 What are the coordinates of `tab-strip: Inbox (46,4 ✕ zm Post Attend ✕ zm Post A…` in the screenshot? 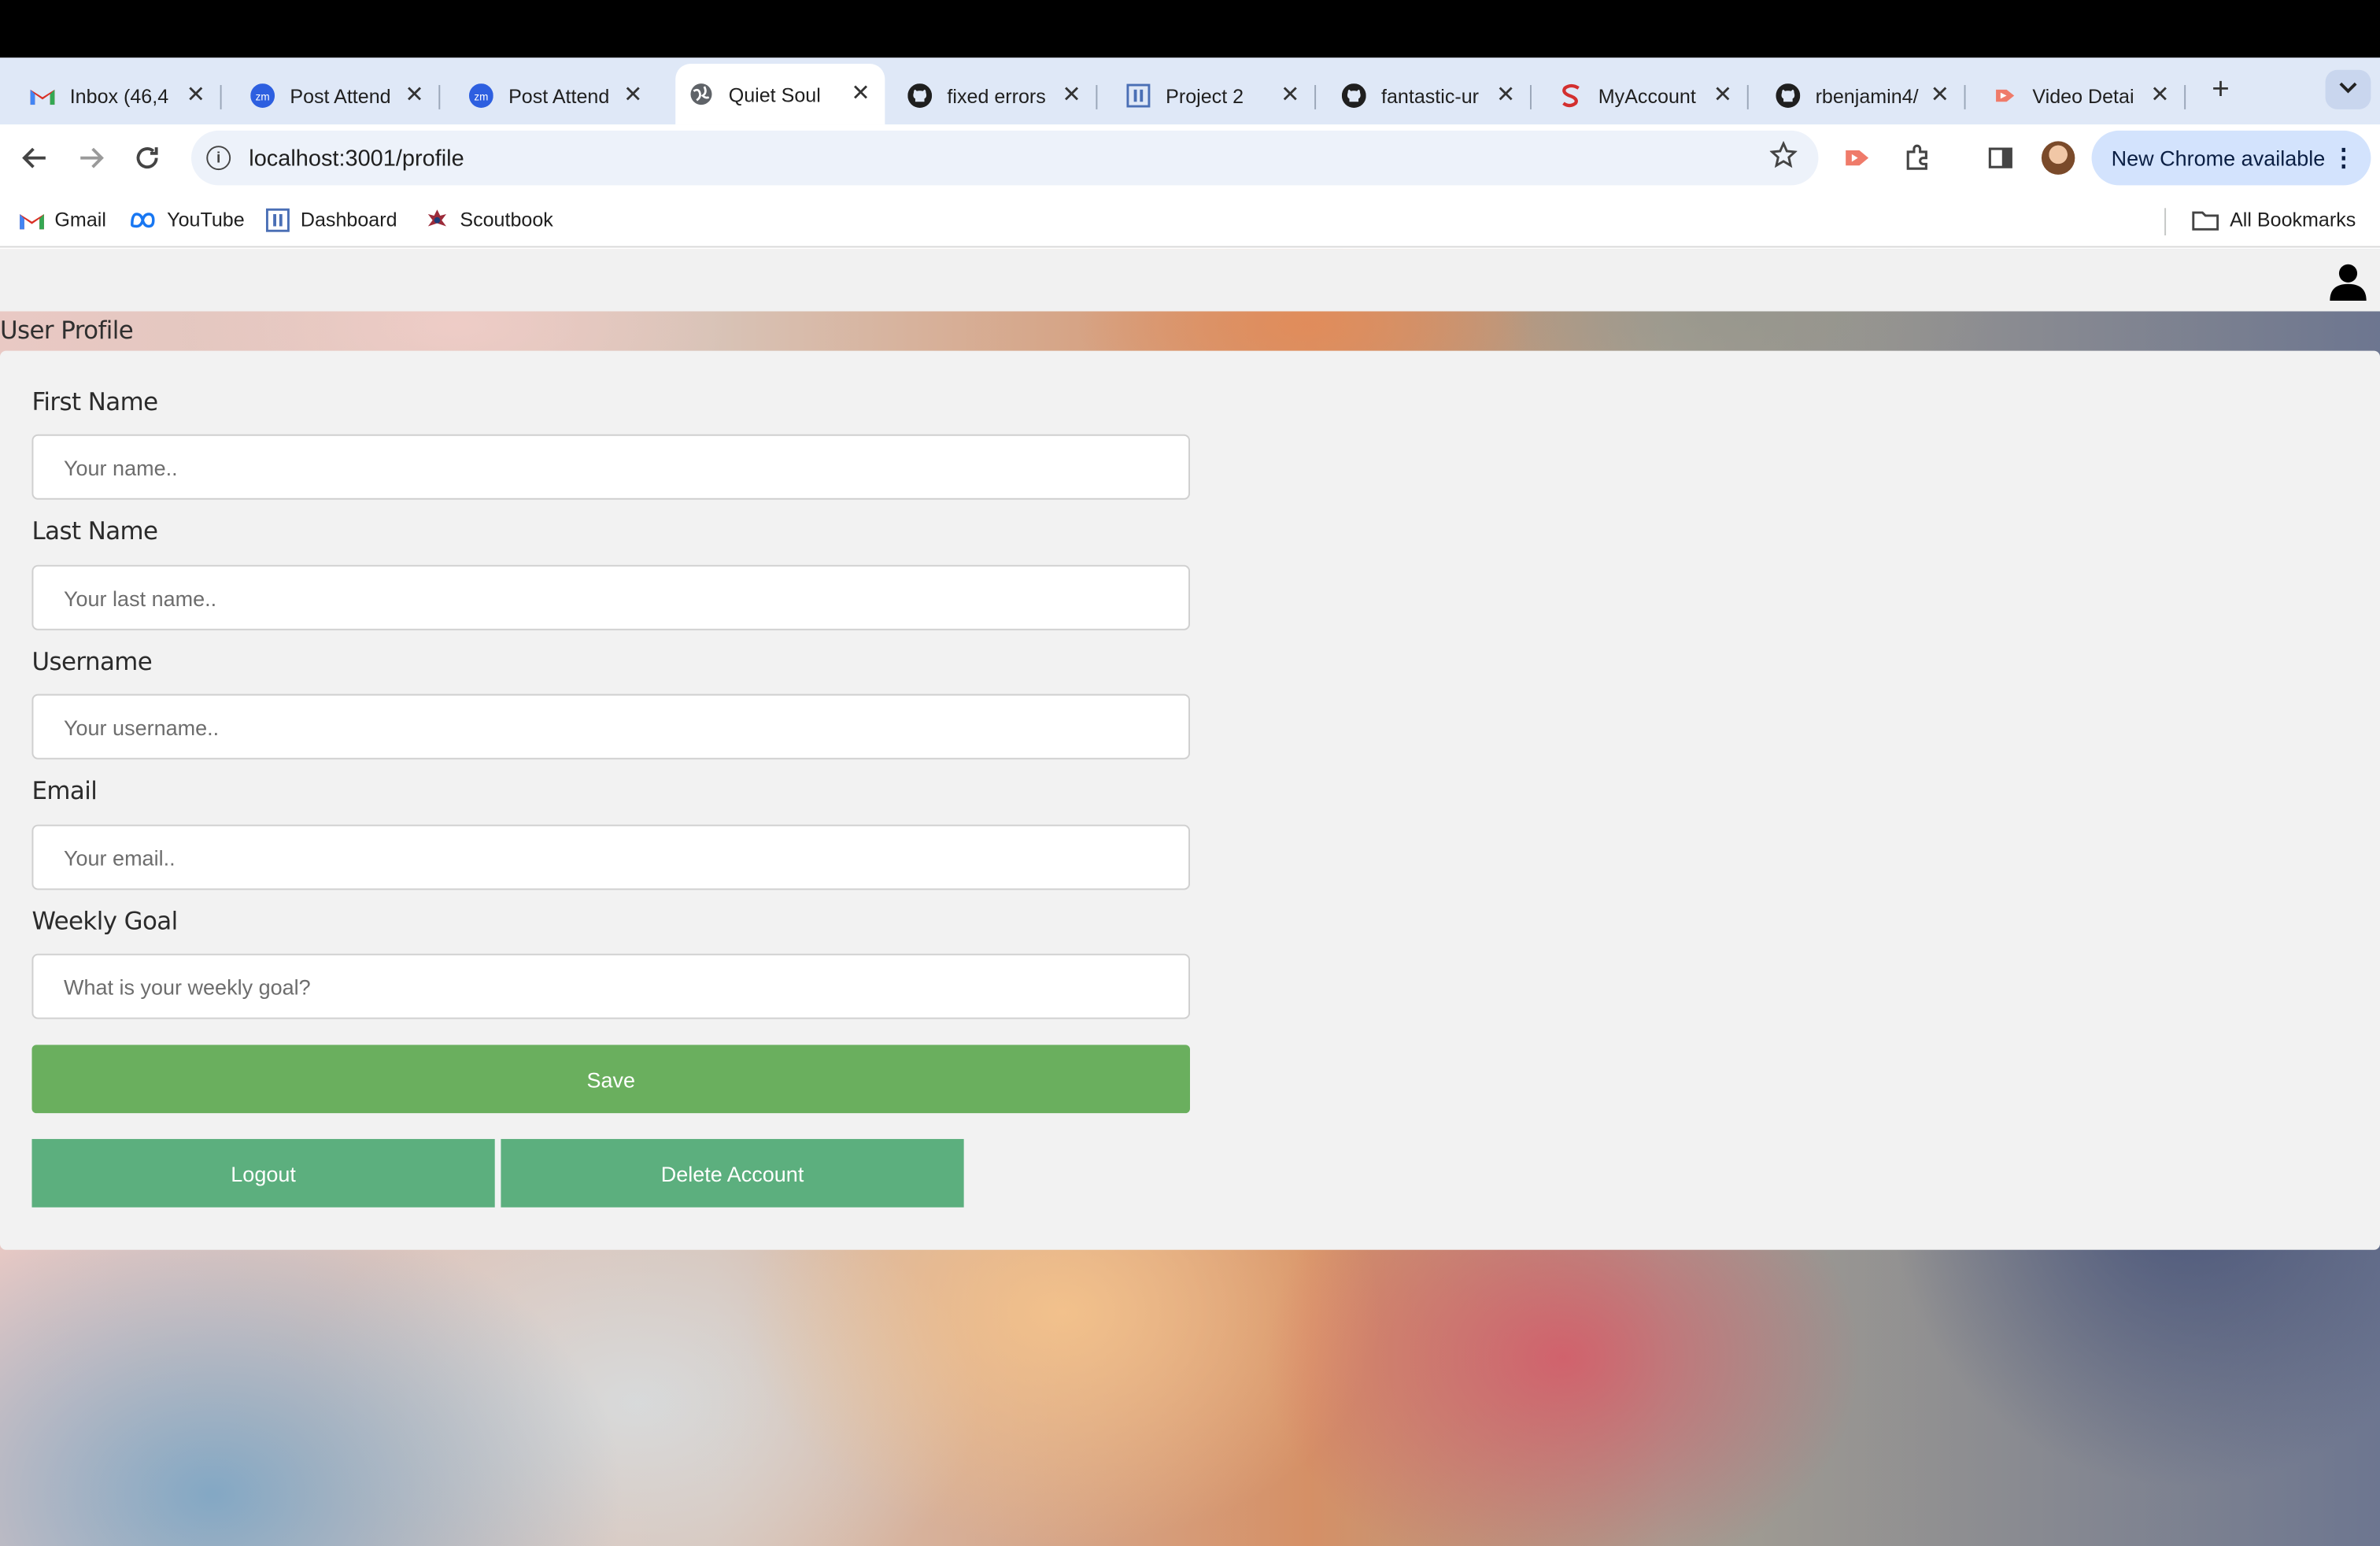 It's located at (1190, 91).